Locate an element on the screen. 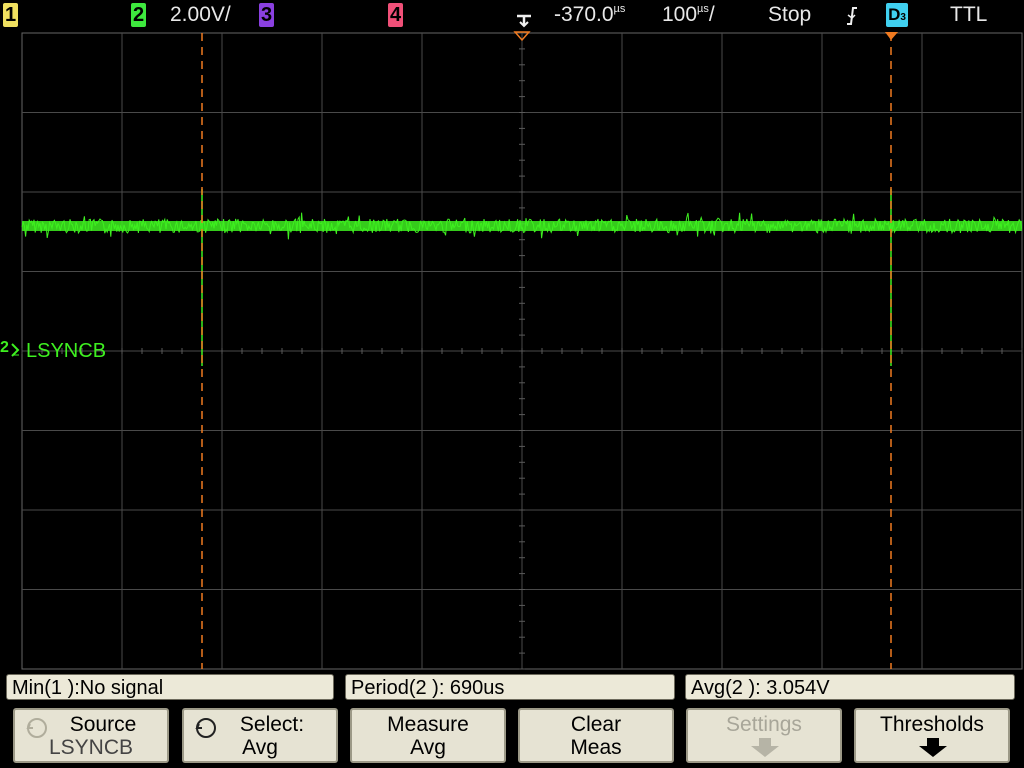  channel-2-scale: 2.00V/ is located at coordinates (200, 15).